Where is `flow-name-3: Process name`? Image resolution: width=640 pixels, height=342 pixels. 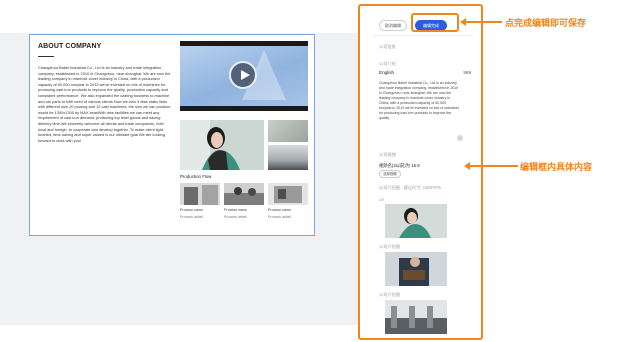
flow-name-3: Process name is located at coordinates (279, 210).